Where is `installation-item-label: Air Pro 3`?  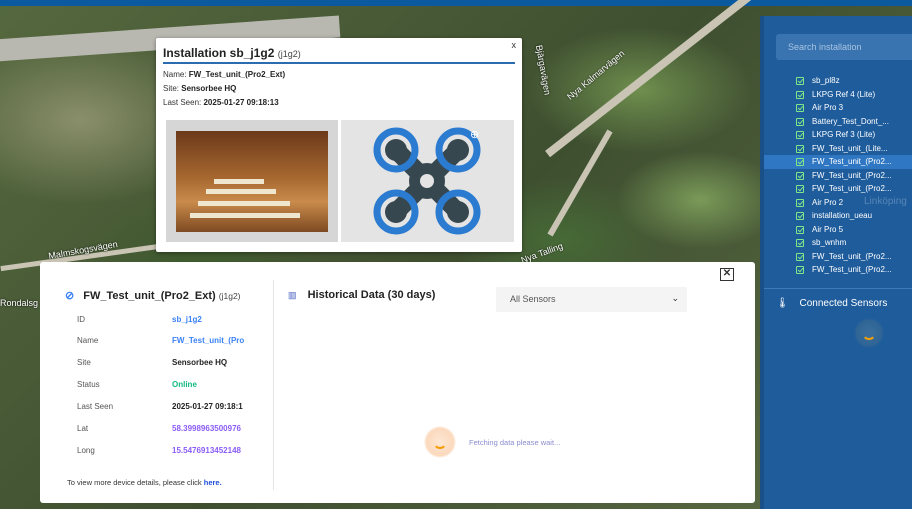 installation-item-label: Air Pro 3 is located at coordinates (828, 107).